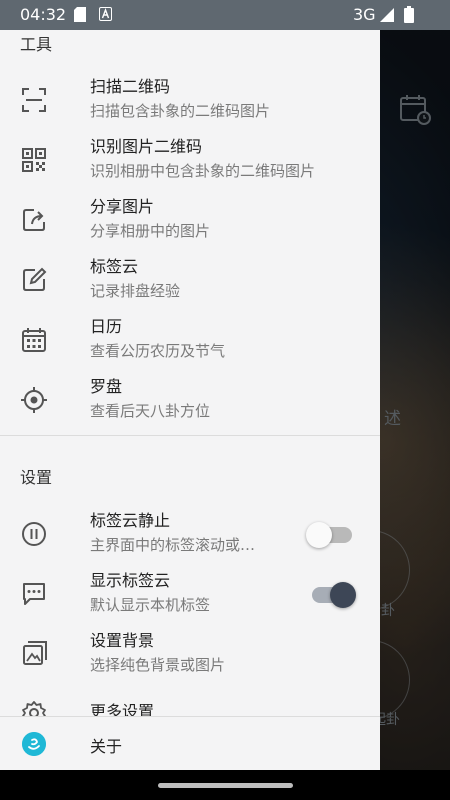 Image resolution: width=450 pixels, height=800 pixels. What do you see at coordinates (106, 386) in the screenshot?
I see `menu-item-title: 罗盘` at bounding box center [106, 386].